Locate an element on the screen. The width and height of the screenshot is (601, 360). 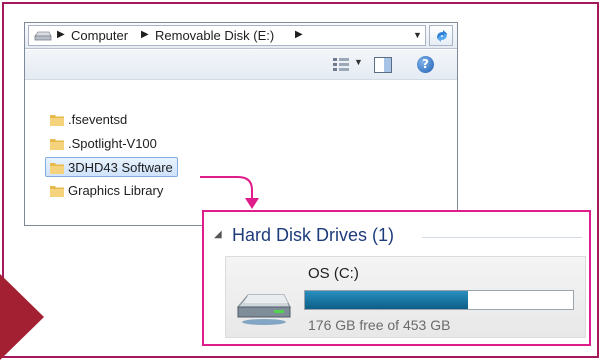
address-field: ▶ Computer ▶ Removable Disk (E:) ▶ ▼ is located at coordinates (227, 35).